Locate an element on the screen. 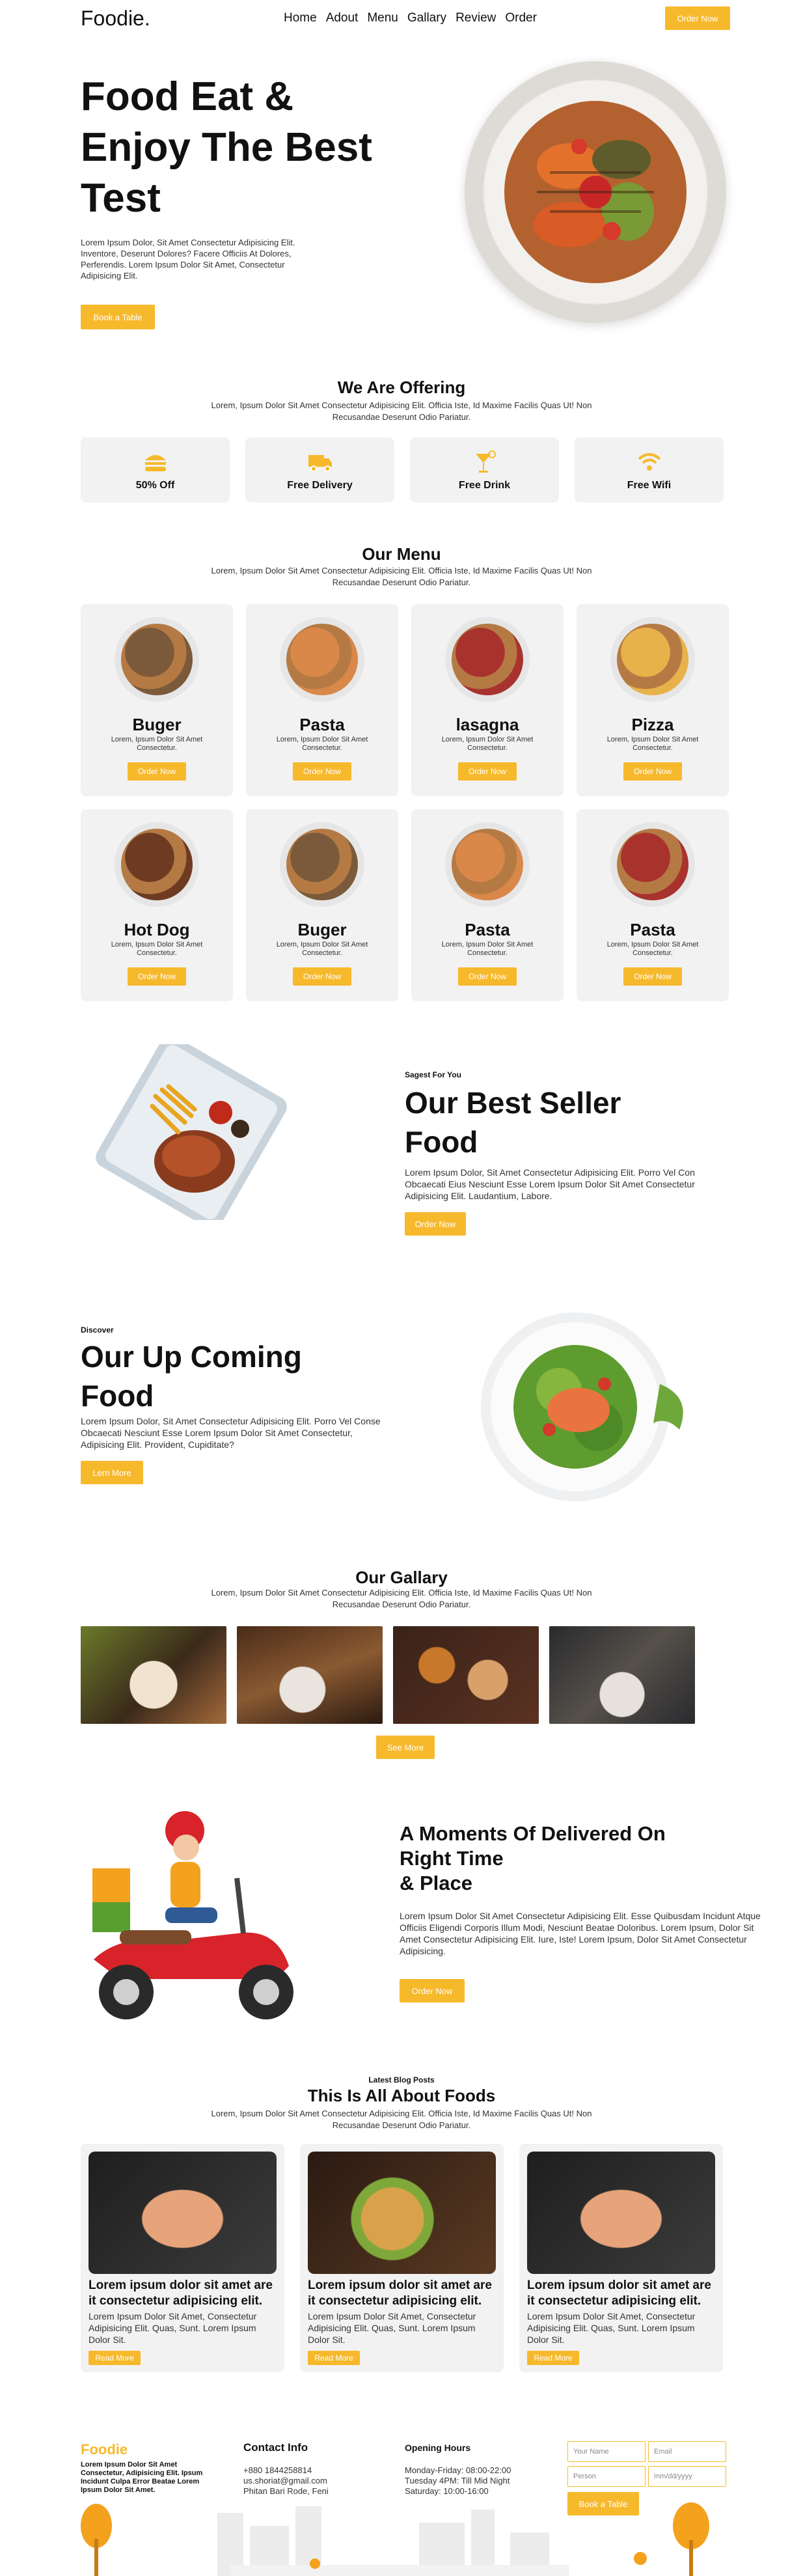  gallery-grid is located at coordinates (388, 1675).